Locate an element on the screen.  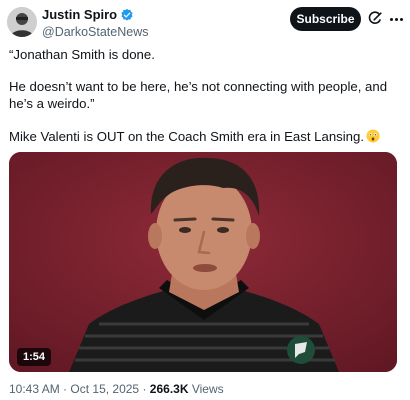
verified-badge-icon is located at coordinates (127, 15).